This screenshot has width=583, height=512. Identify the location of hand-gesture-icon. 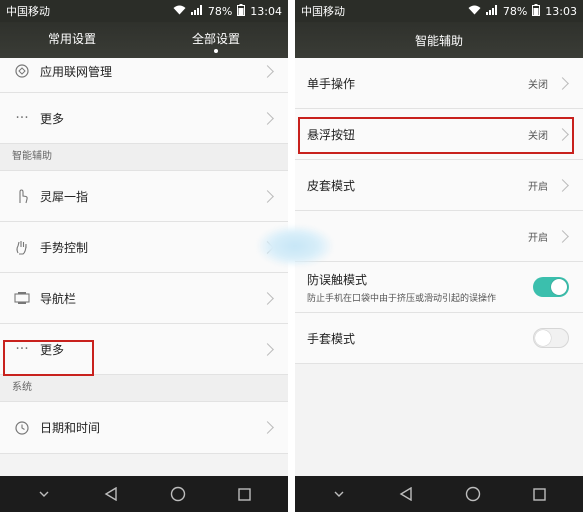
(22, 247).